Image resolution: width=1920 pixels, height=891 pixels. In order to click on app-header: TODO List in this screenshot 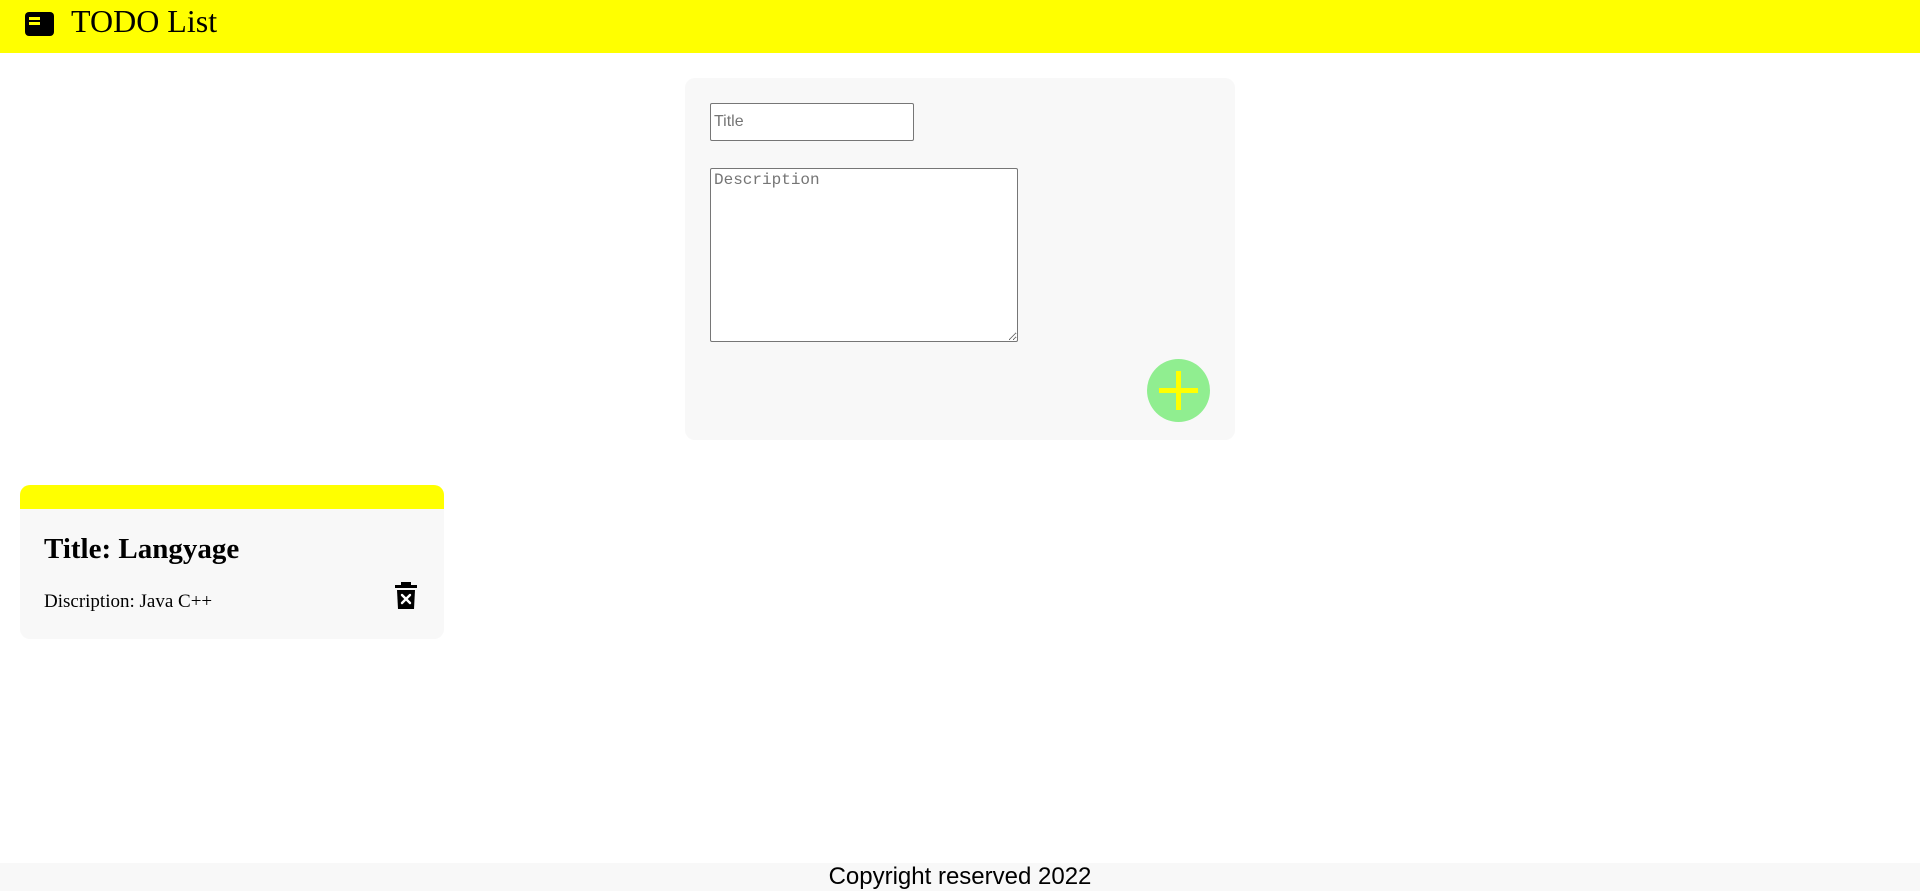, I will do `click(960, 26)`.